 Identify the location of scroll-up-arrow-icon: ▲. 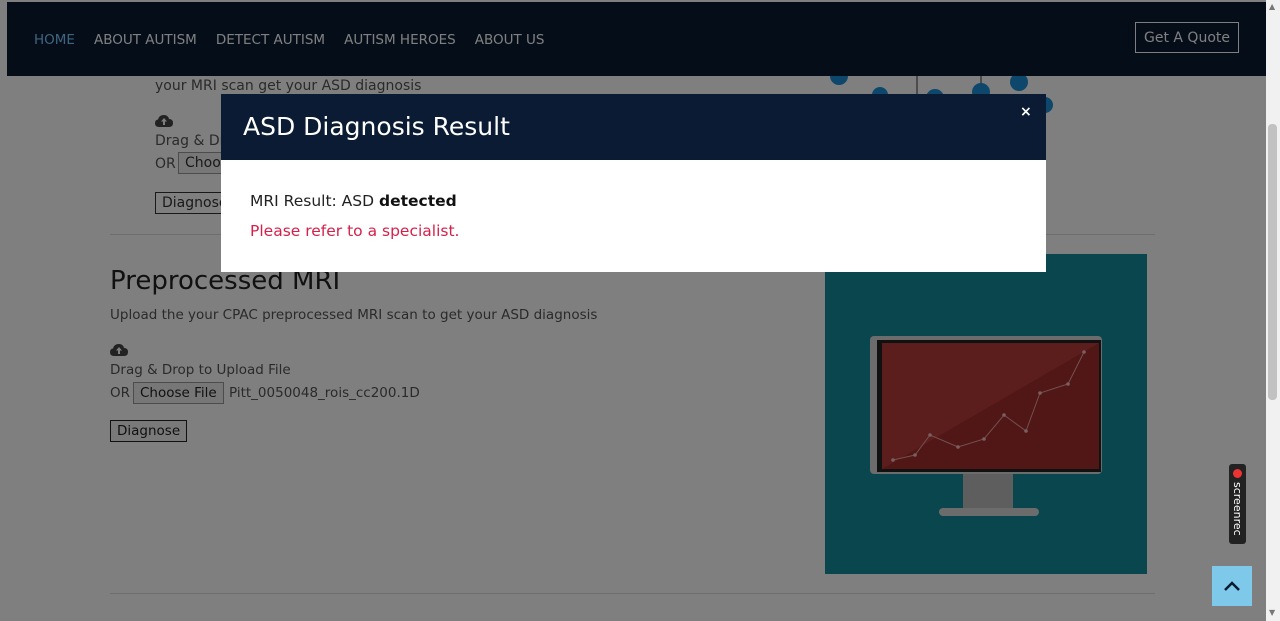
(1272, 6).